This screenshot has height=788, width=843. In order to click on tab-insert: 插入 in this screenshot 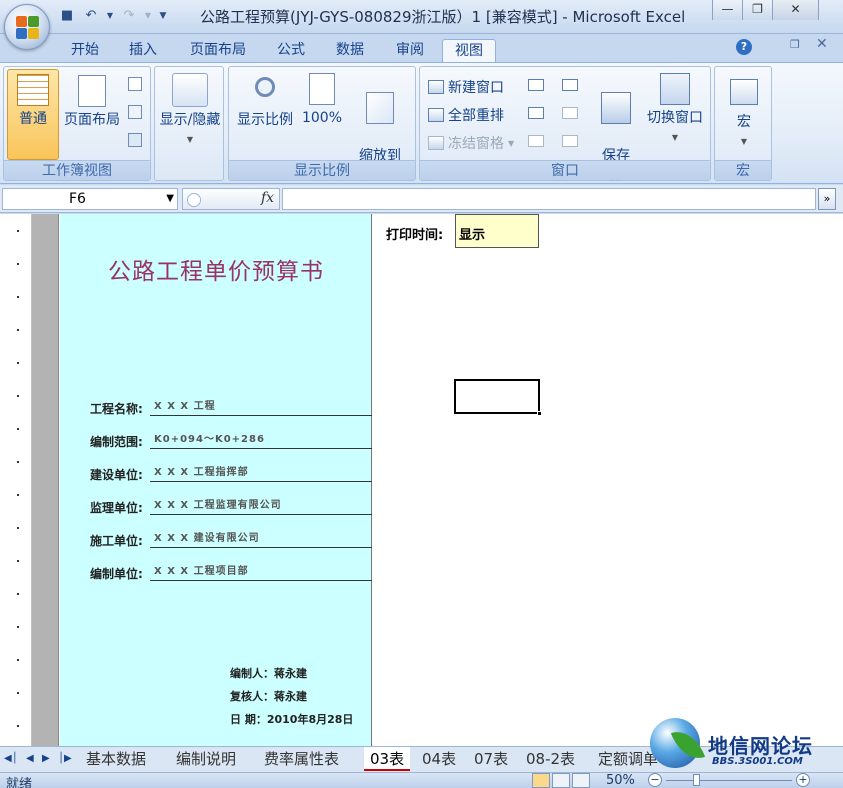, I will do `click(143, 50)`.